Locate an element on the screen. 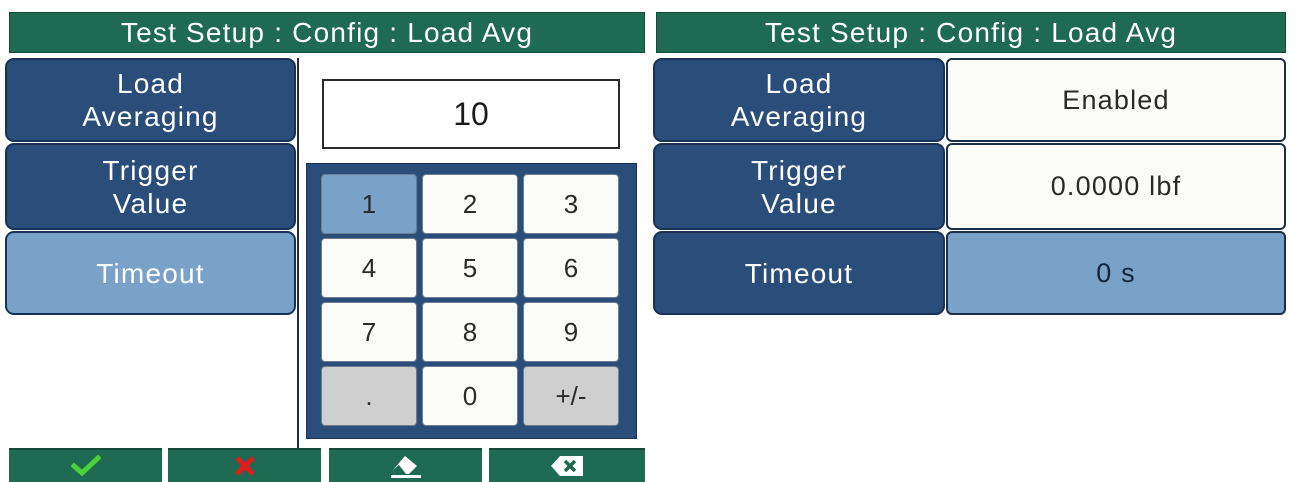 This screenshot has height=482, width=1295. key-7: 7 is located at coordinates (369, 332).